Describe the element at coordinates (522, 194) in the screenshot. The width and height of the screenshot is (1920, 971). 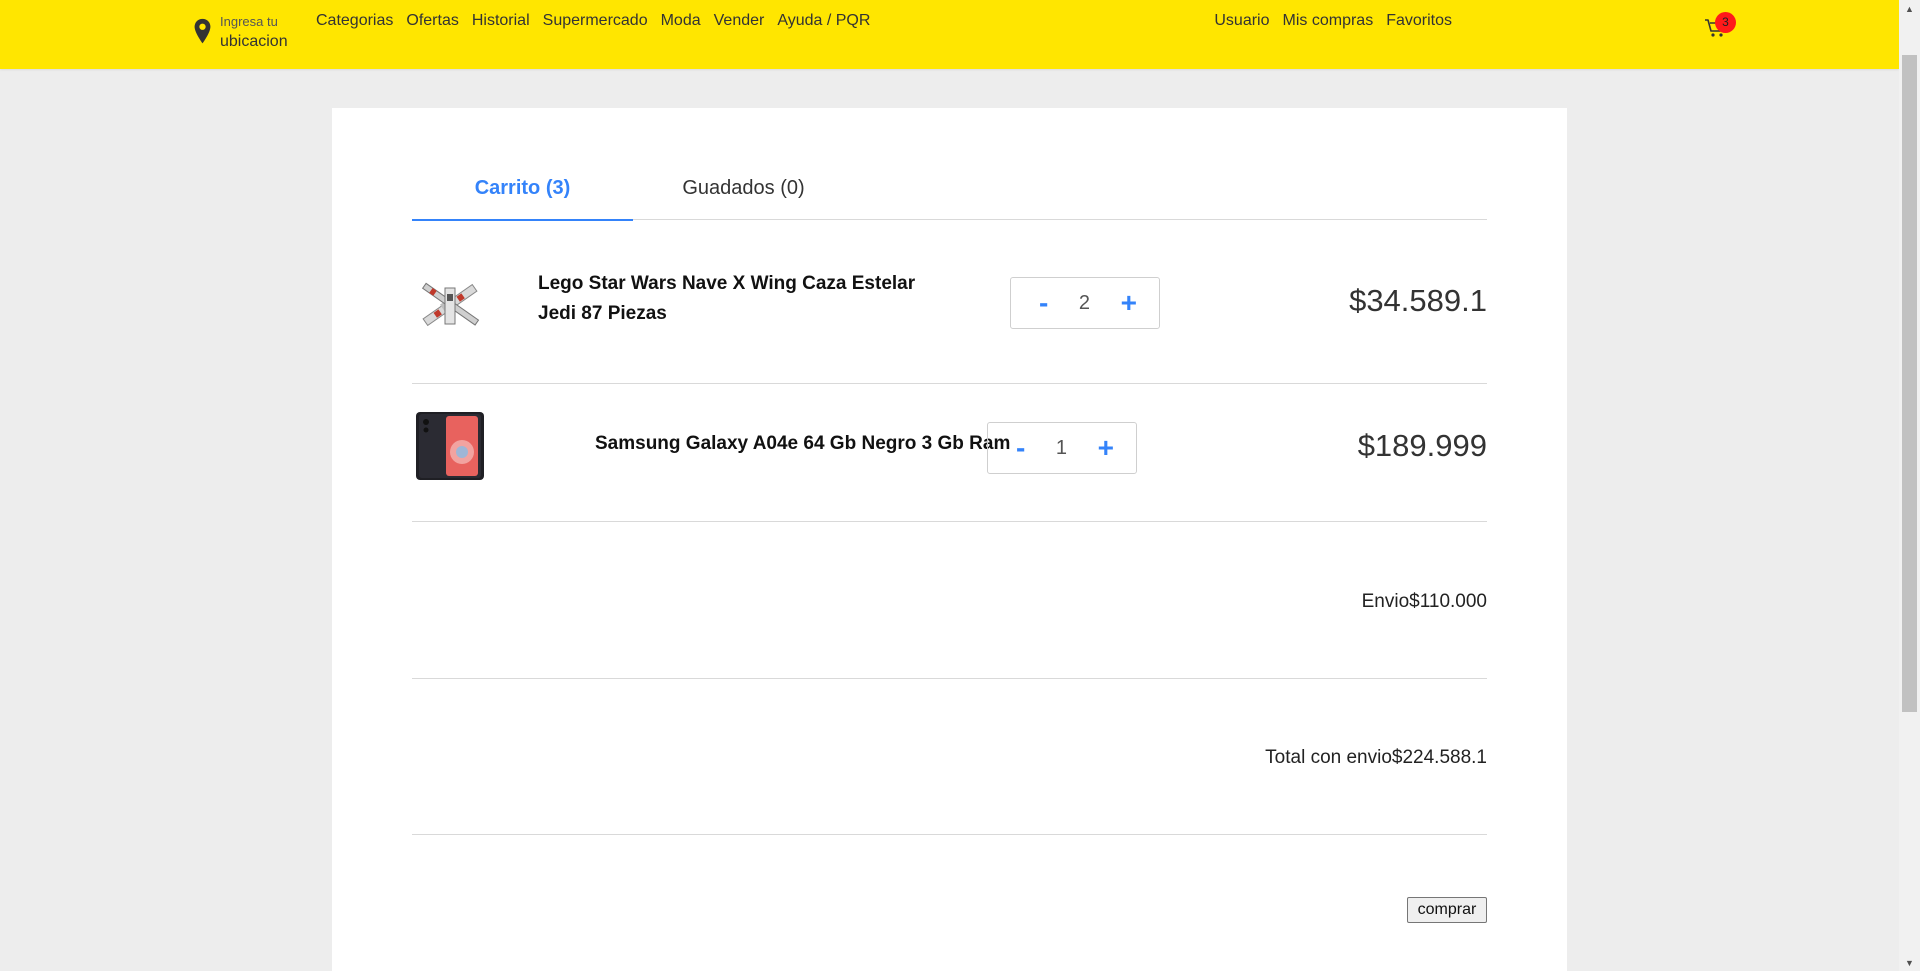
I see `tab-carrito: Carrito (3)` at that location.